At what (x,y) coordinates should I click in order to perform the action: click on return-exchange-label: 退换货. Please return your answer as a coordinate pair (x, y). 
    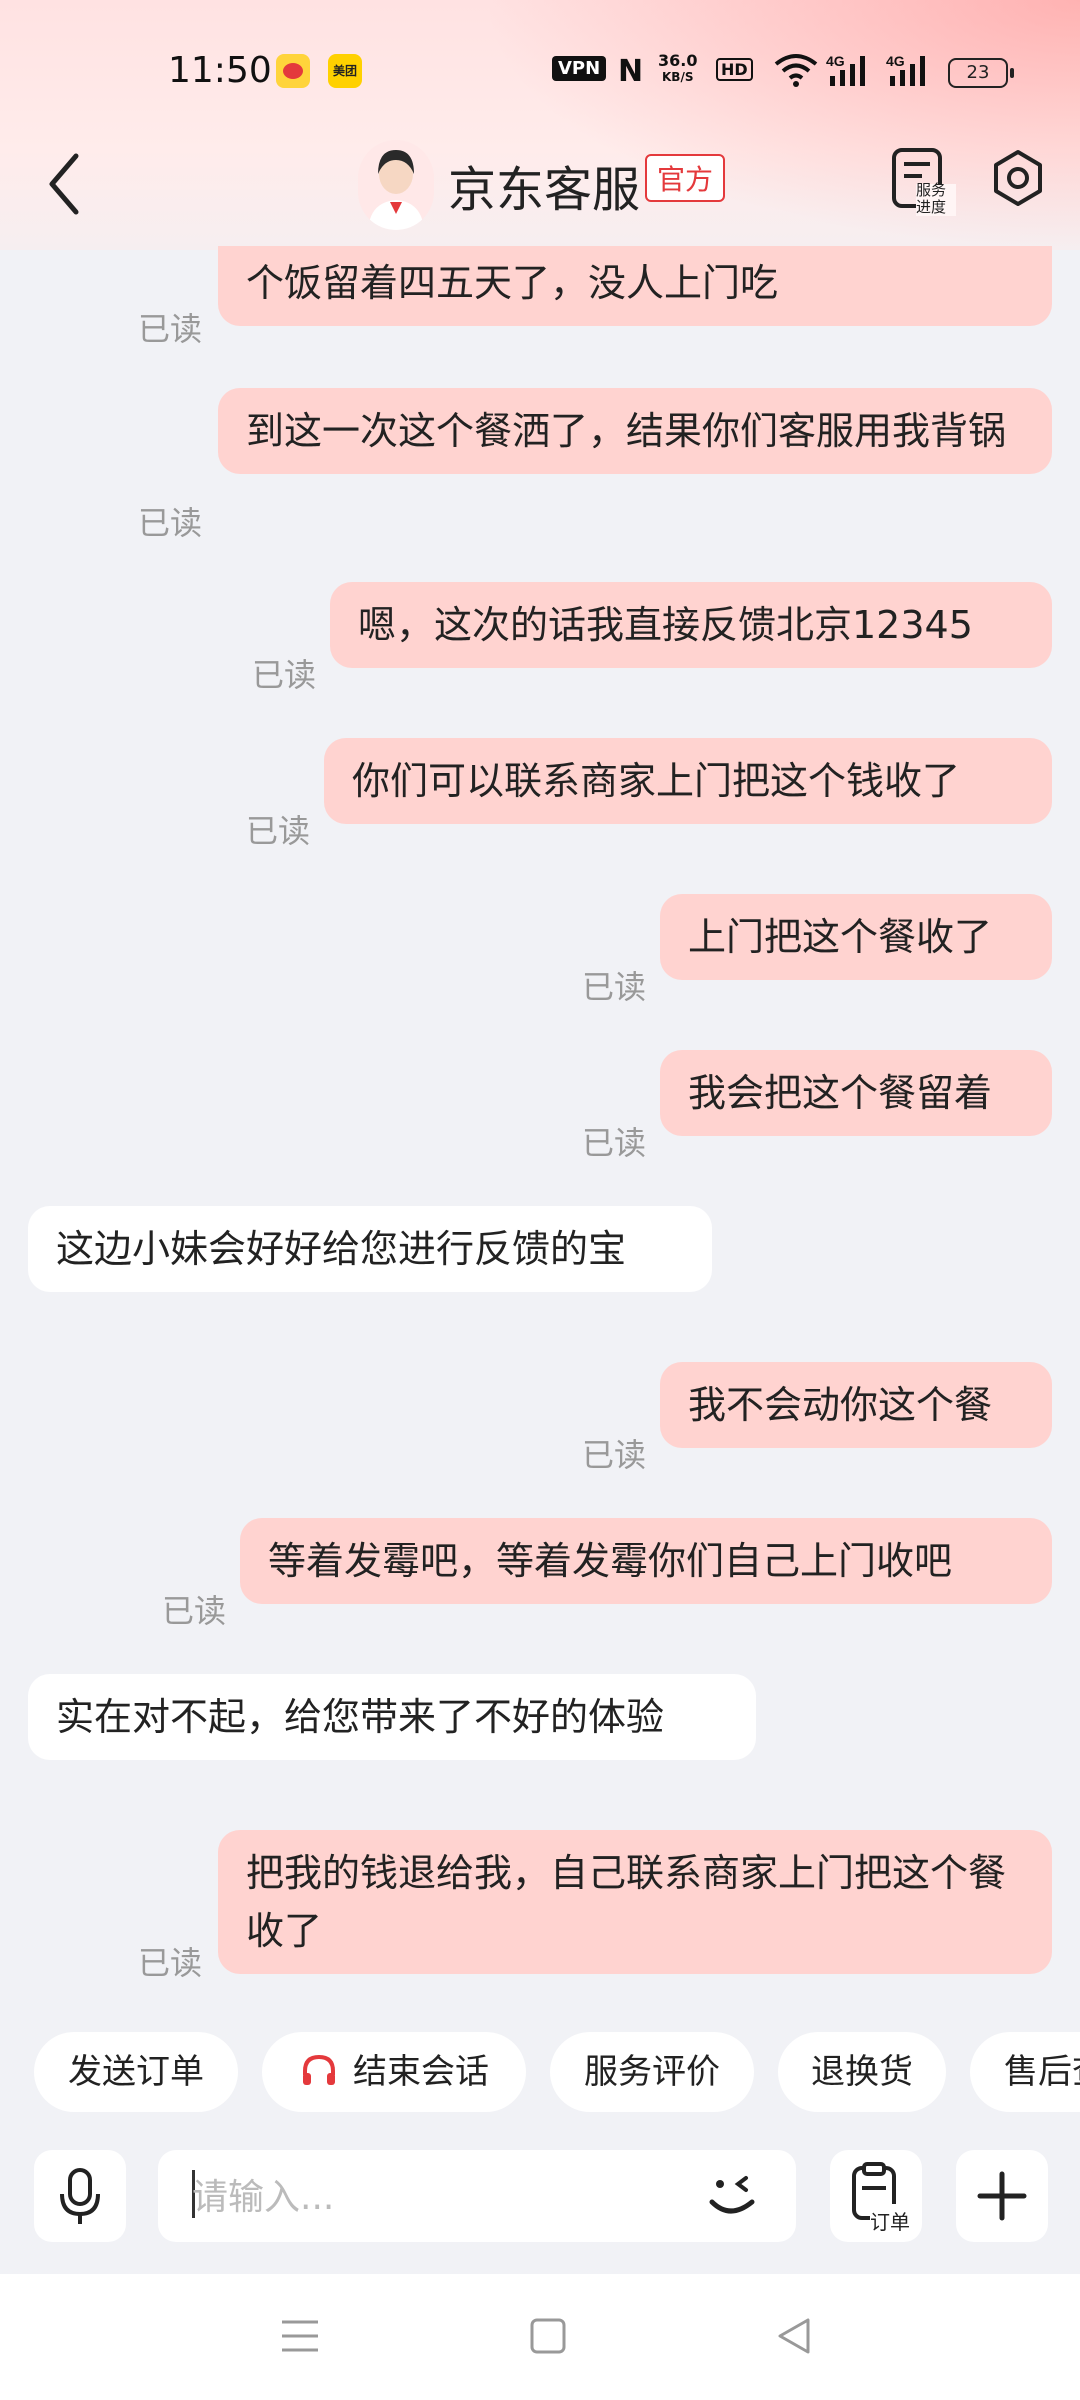
    Looking at the image, I should click on (862, 2072).